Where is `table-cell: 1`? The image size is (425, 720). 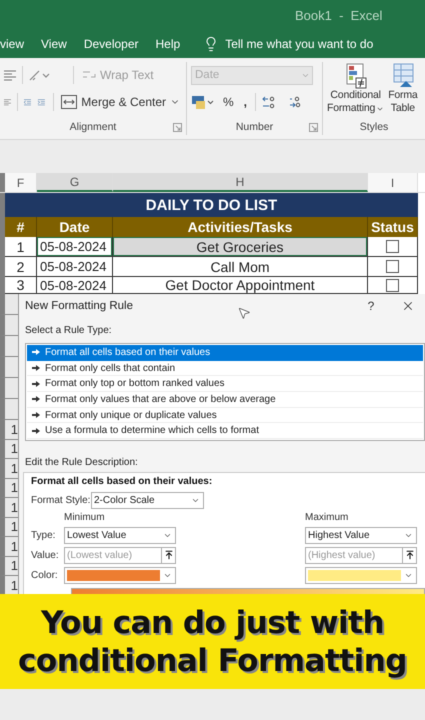
table-cell: 1 is located at coordinates (21, 247).